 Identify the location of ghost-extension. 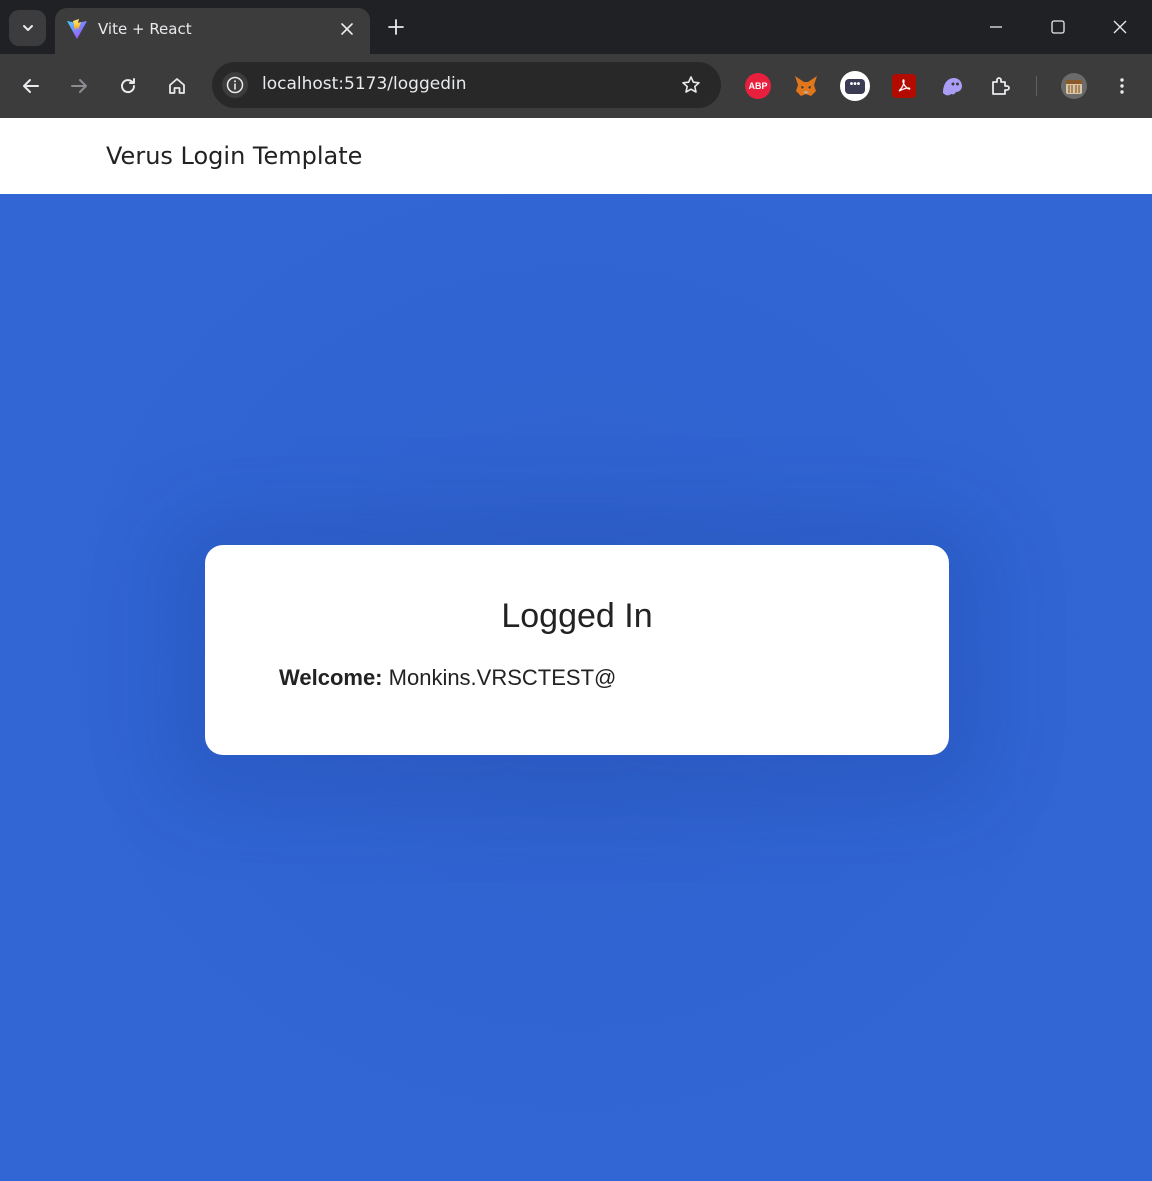
(952, 86).